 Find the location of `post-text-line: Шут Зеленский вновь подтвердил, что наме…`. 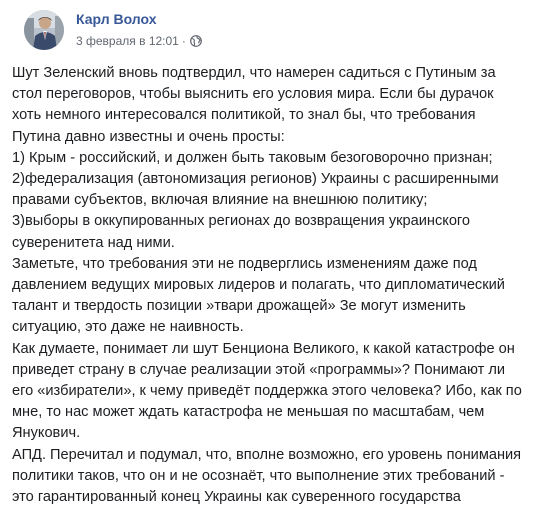

post-text-line: Шут Зеленский вновь подтвердил, что наме… is located at coordinates (254, 73).